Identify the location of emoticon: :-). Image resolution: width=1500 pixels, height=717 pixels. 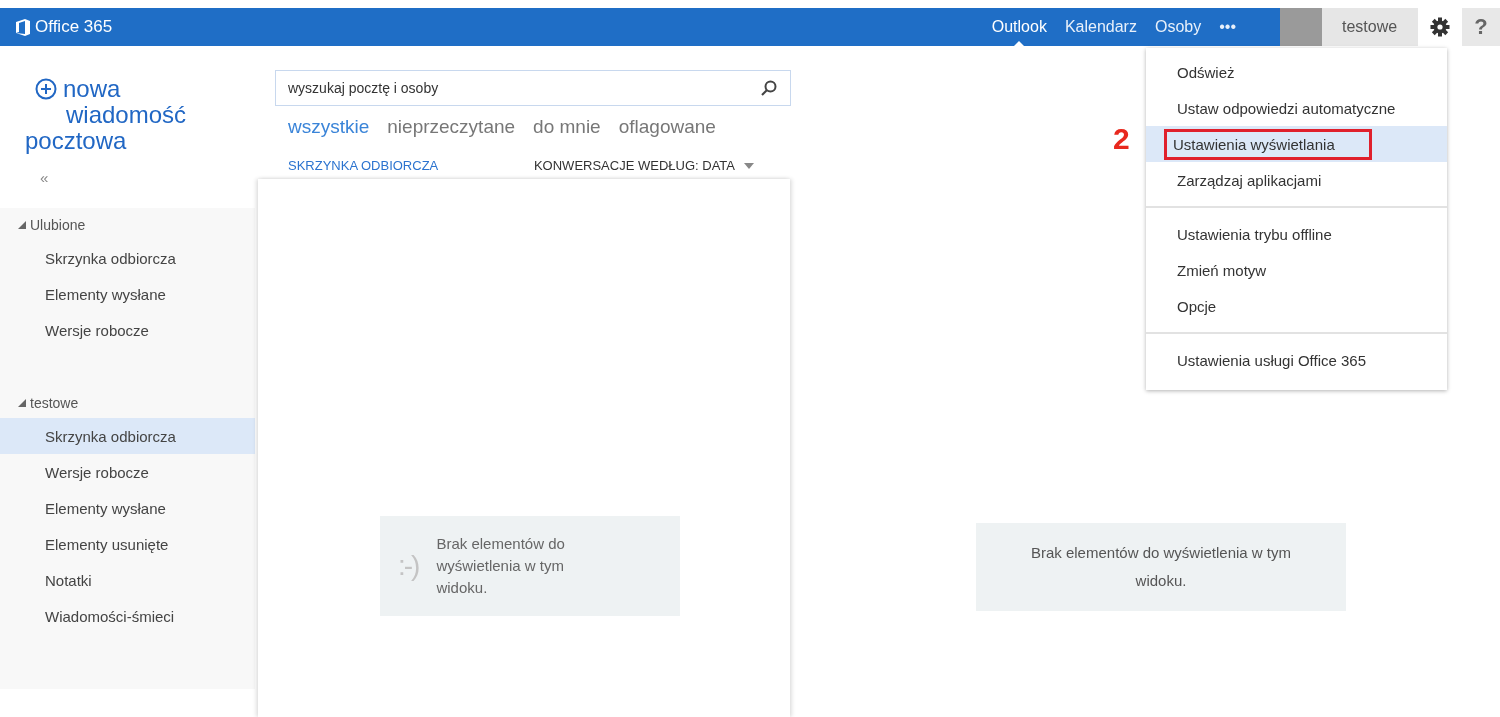
(408, 565).